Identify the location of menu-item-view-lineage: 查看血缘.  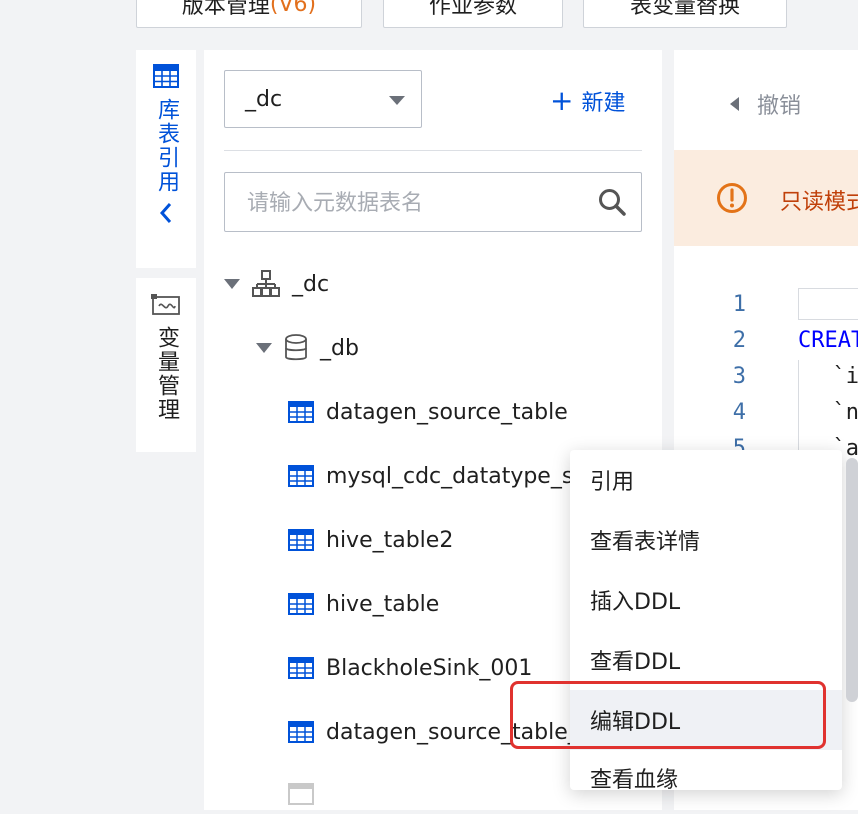
(706, 769).